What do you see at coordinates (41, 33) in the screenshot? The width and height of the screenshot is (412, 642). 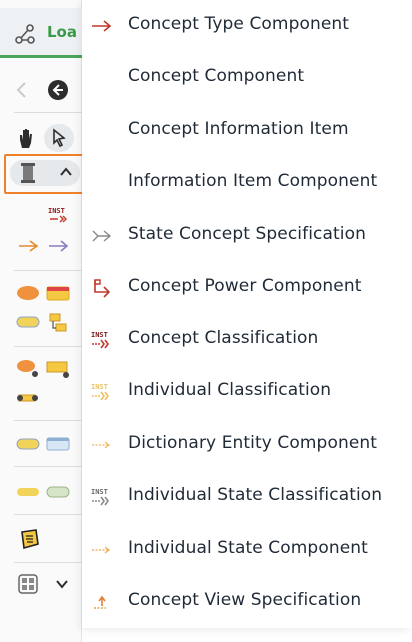 I see `tab-load: Loa` at bounding box center [41, 33].